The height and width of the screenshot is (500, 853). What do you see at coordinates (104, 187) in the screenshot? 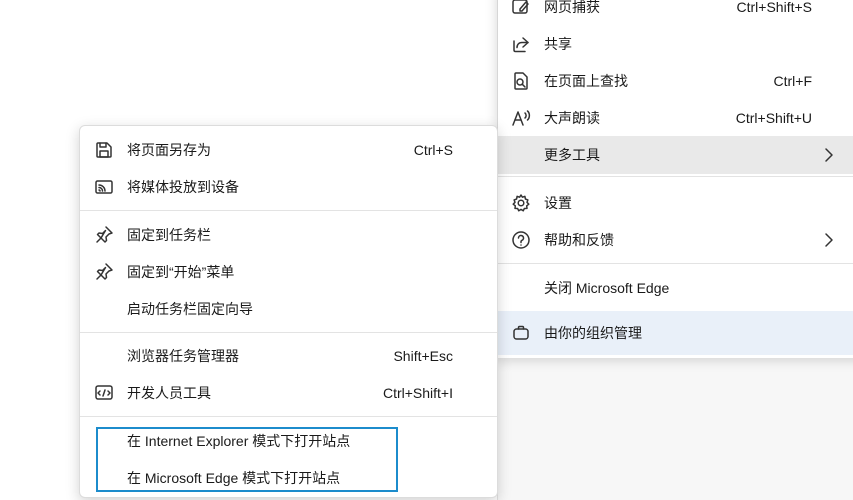
I see `cast-icon` at bounding box center [104, 187].